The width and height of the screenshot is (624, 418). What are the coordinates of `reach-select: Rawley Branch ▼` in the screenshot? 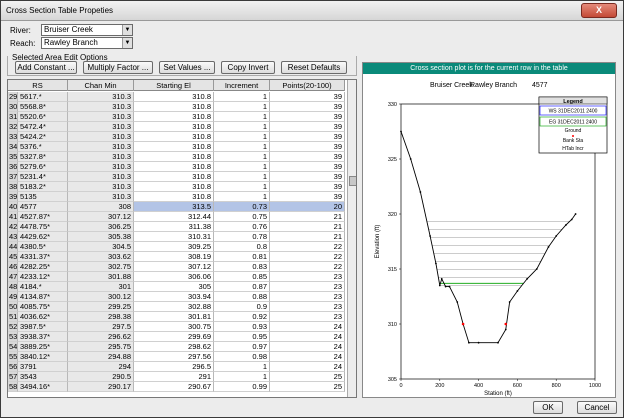 It's located at (87, 43).